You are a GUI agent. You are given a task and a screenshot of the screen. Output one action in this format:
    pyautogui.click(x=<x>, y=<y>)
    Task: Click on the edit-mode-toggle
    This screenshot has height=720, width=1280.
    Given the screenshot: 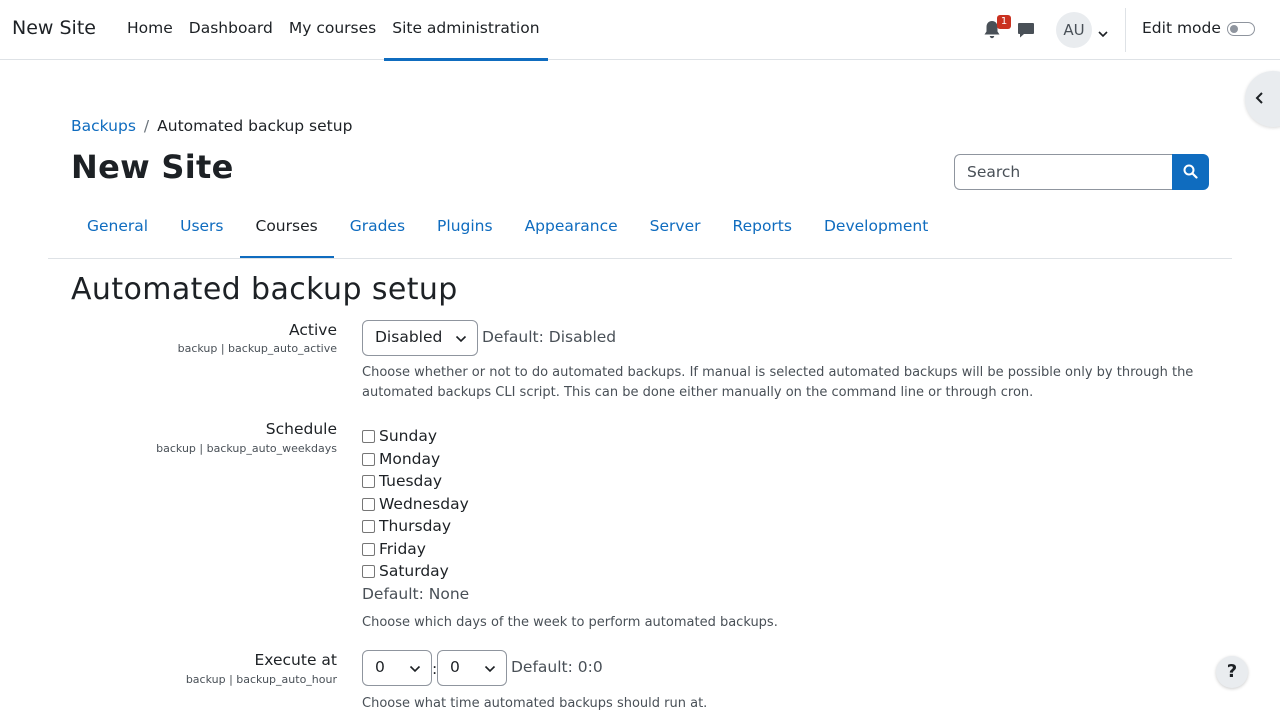 What is the action you would take?
    pyautogui.click(x=1241, y=29)
    